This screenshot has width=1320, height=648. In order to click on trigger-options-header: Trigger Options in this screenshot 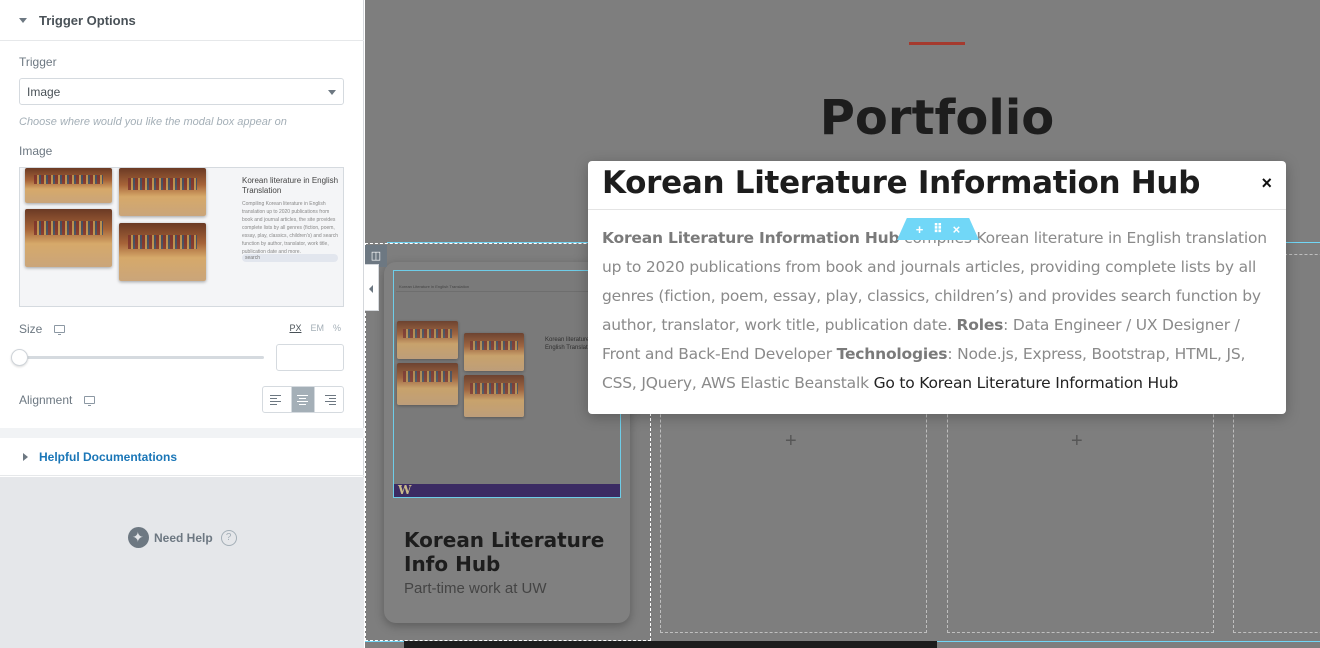, I will do `click(182, 20)`.